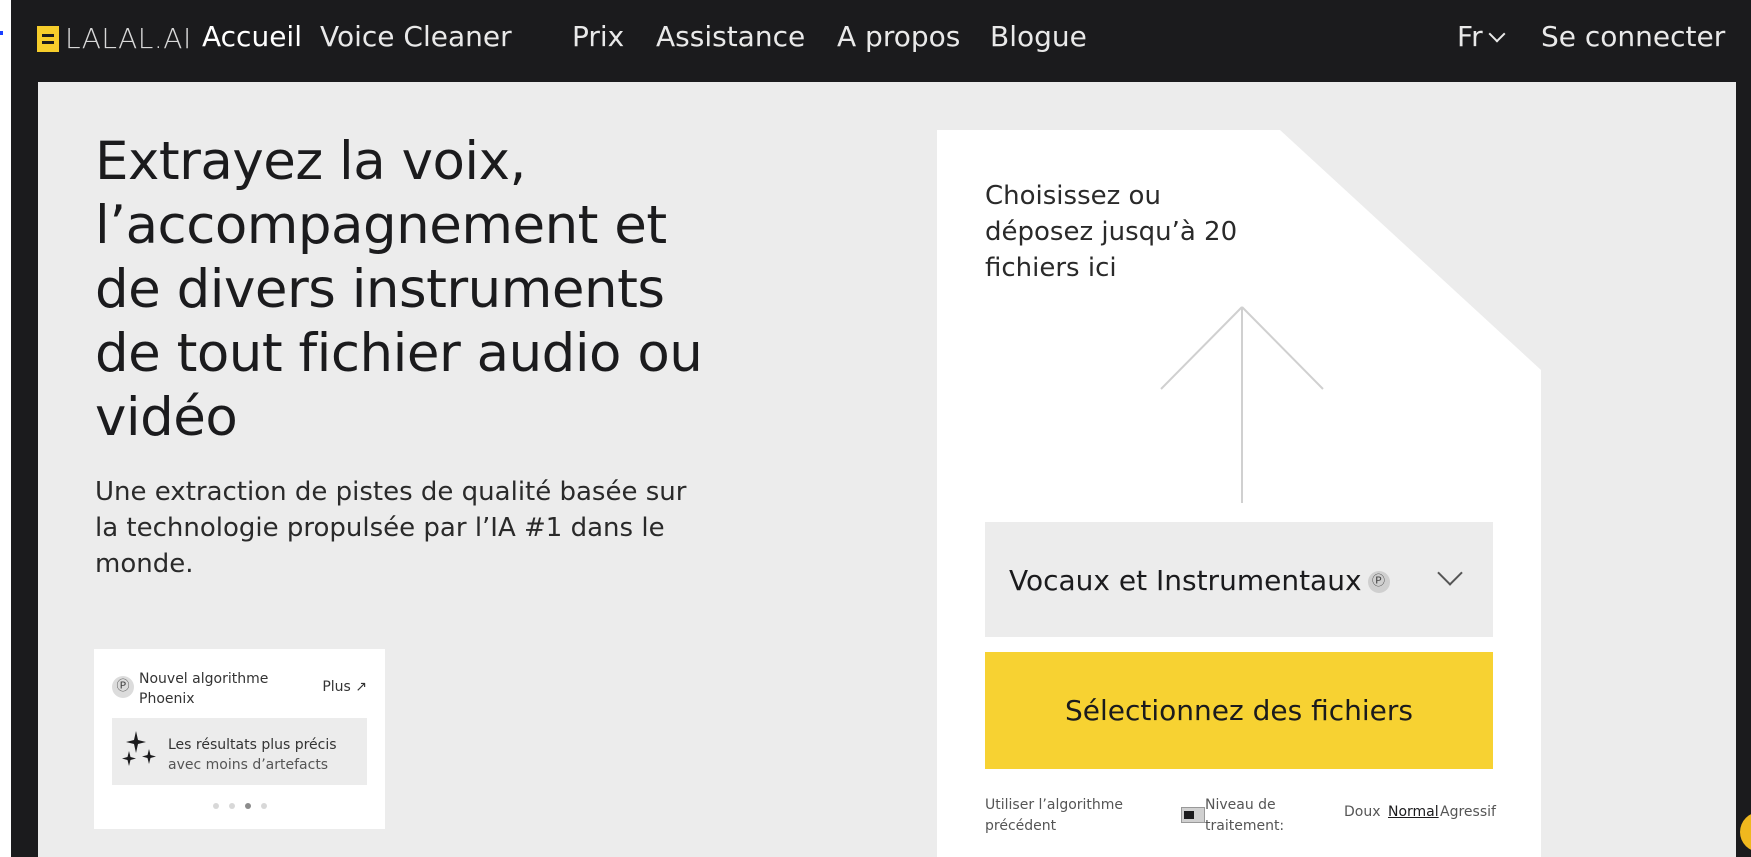 The image size is (1751, 857). What do you see at coordinates (252, 36) in the screenshot?
I see `nav-item-accueil: Accueil` at bounding box center [252, 36].